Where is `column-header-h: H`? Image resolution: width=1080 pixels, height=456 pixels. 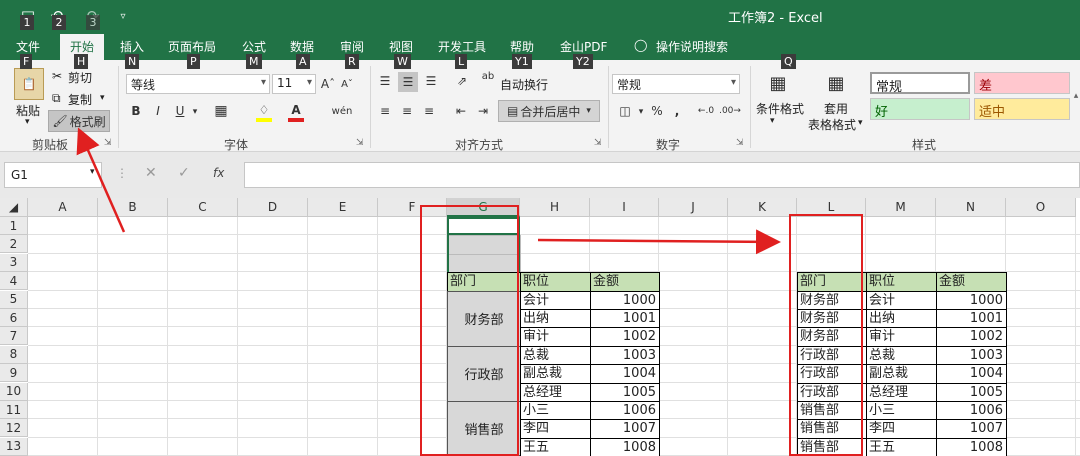 column-header-h: H is located at coordinates (555, 207).